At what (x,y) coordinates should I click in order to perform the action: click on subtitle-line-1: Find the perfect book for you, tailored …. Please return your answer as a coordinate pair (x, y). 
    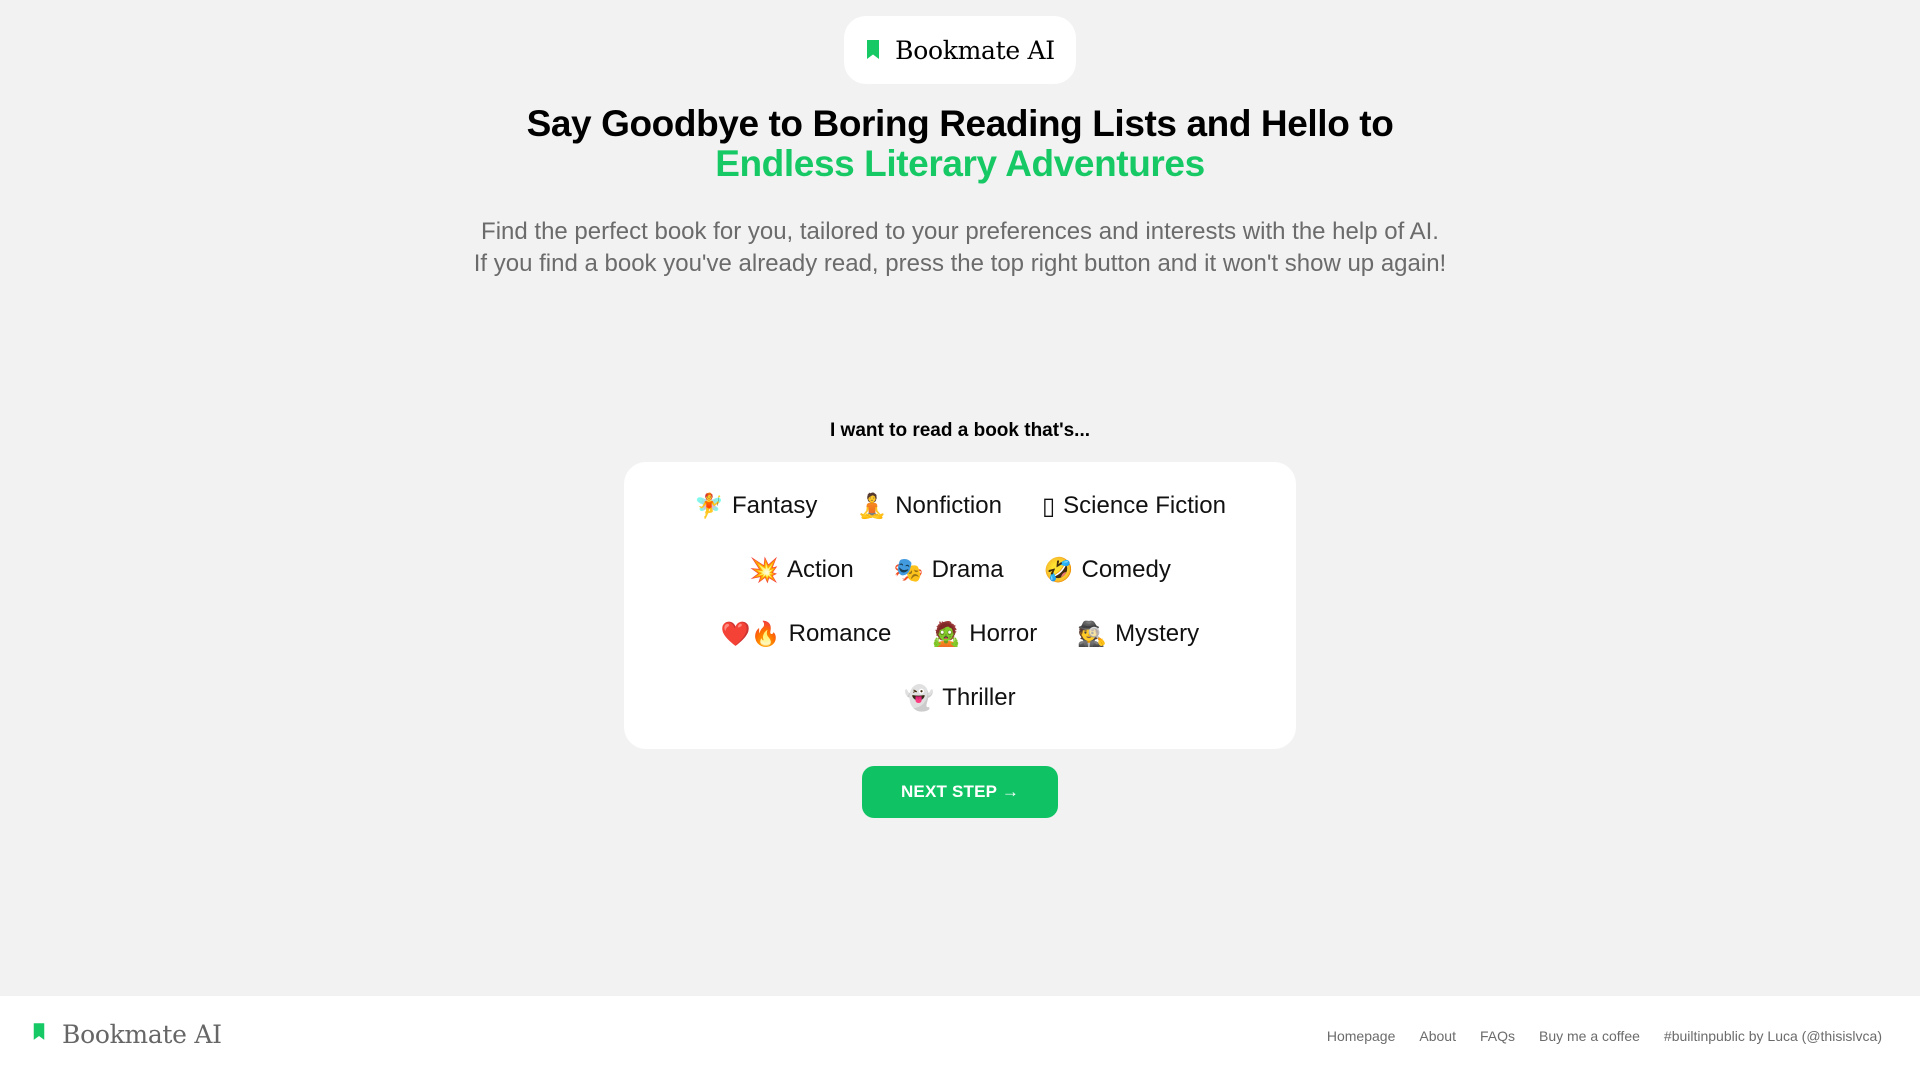
    Looking at the image, I should click on (960, 231).